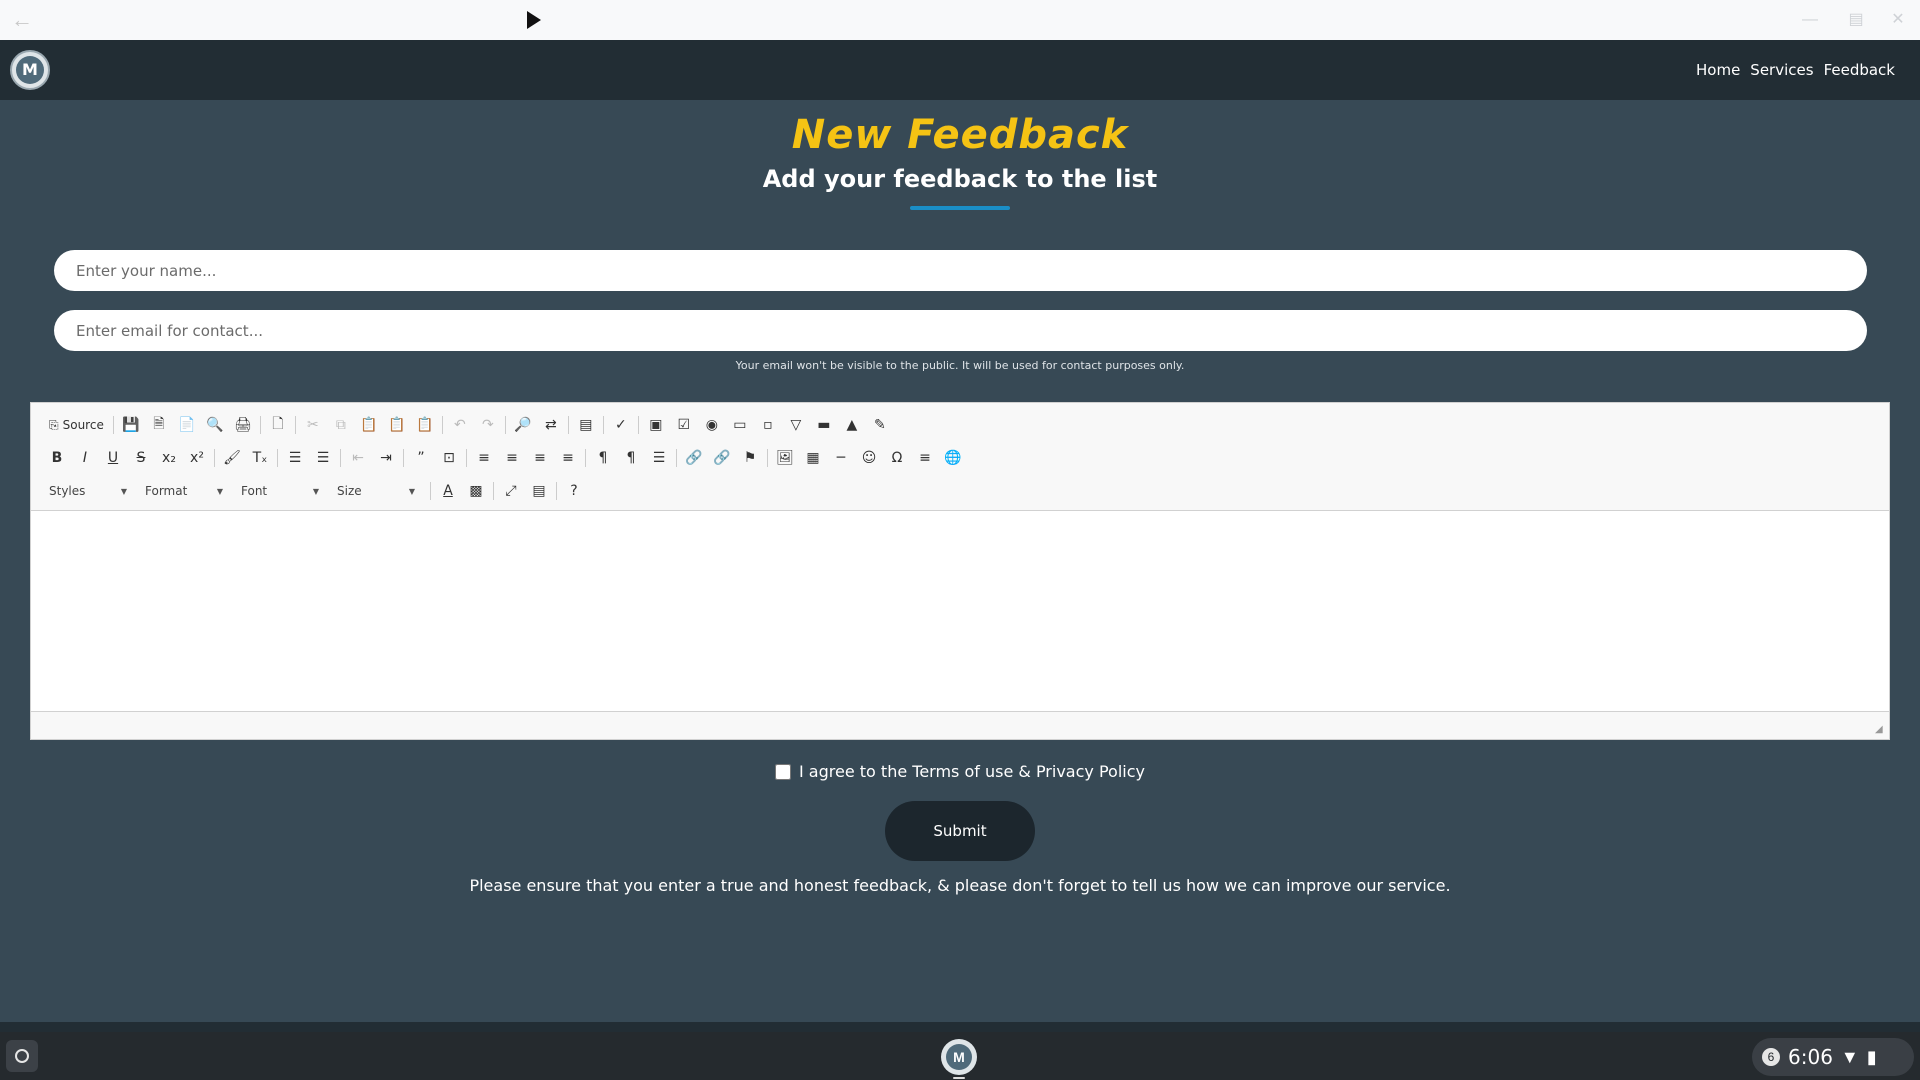 The image size is (1920, 1080). I want to click on resize-handle-icon: ◢, so click(1880, 730).